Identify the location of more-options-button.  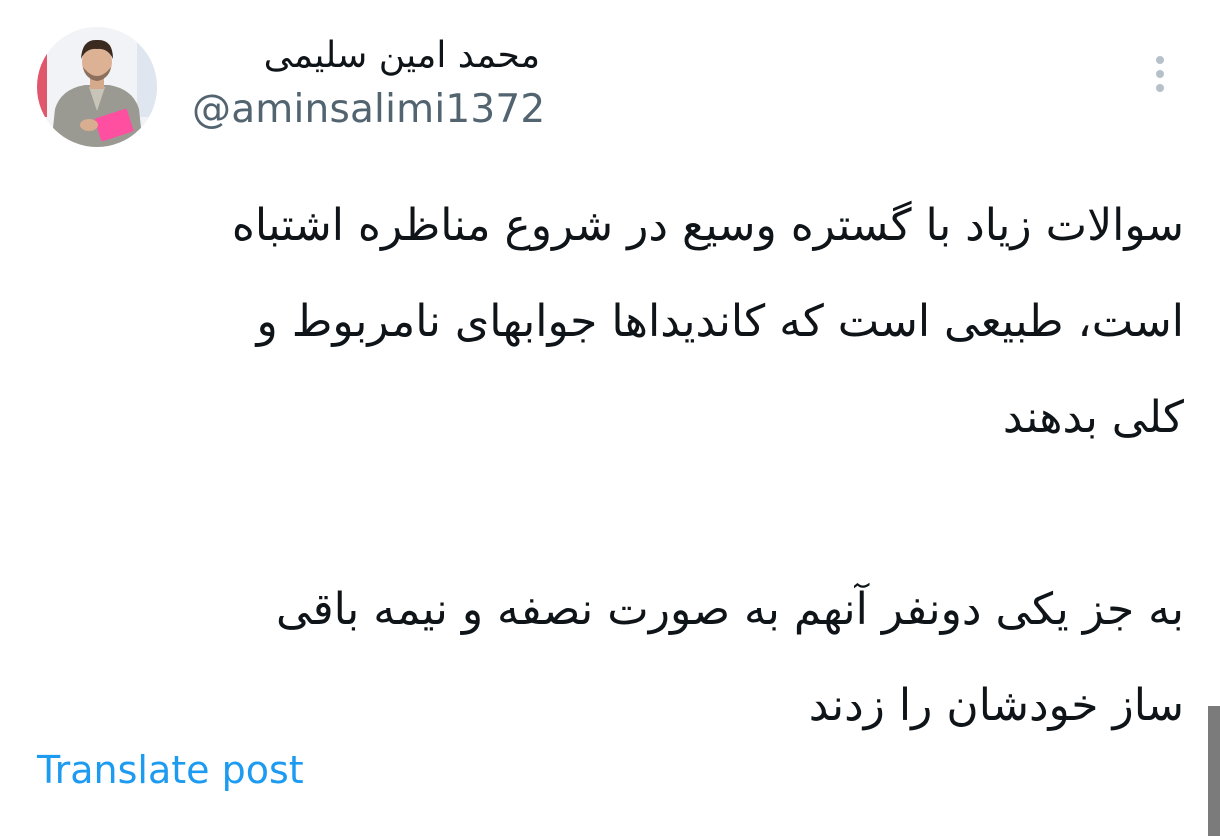
(1160, 74).